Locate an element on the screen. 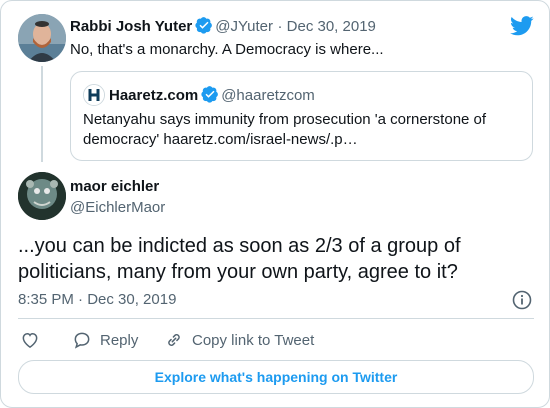 The height and width of the screenshot is (408, 550). reply-icon is located at coordinates (82, 340).